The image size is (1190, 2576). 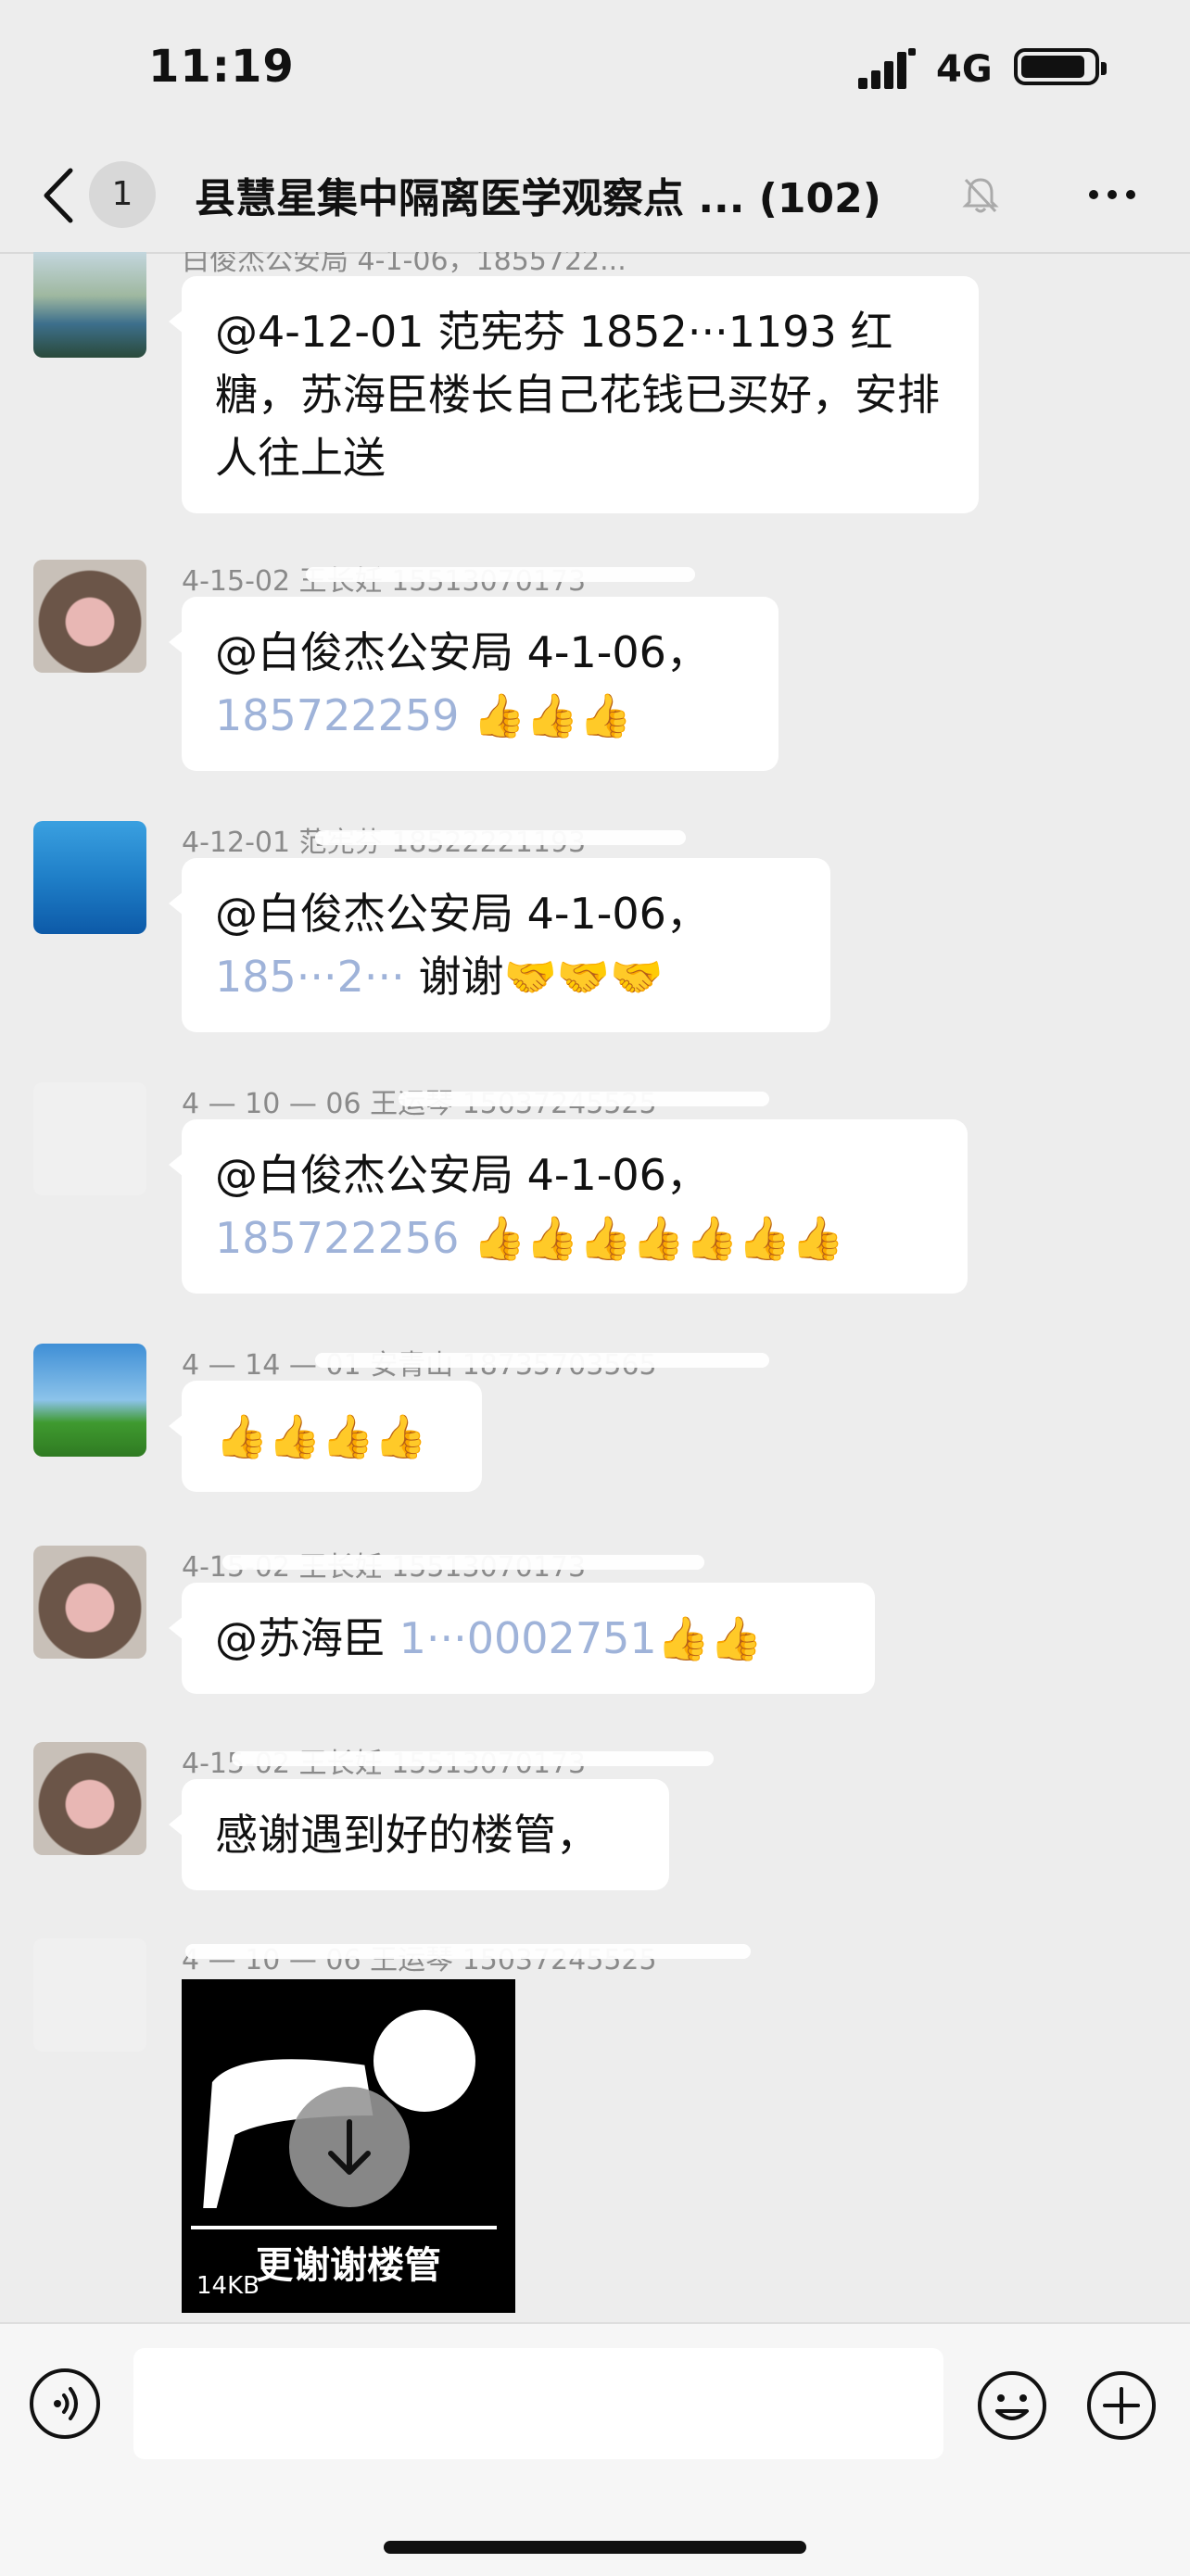 What do you see at coordinates (538, 2403) in the screenshot?
I see `message-input` at bounding box center [538, 2403].